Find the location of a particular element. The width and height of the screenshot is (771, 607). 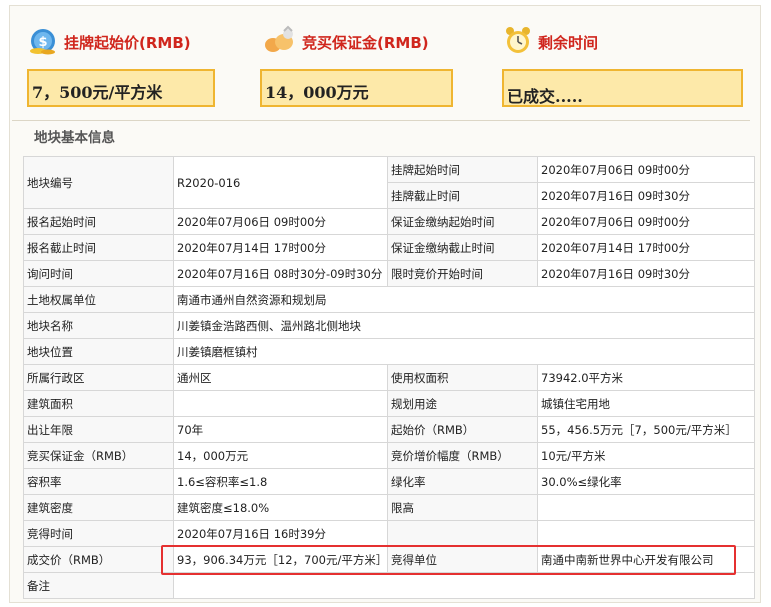

reg-start-value: 2020年07月06日 09时00分 is located at coordinates (280, 221).